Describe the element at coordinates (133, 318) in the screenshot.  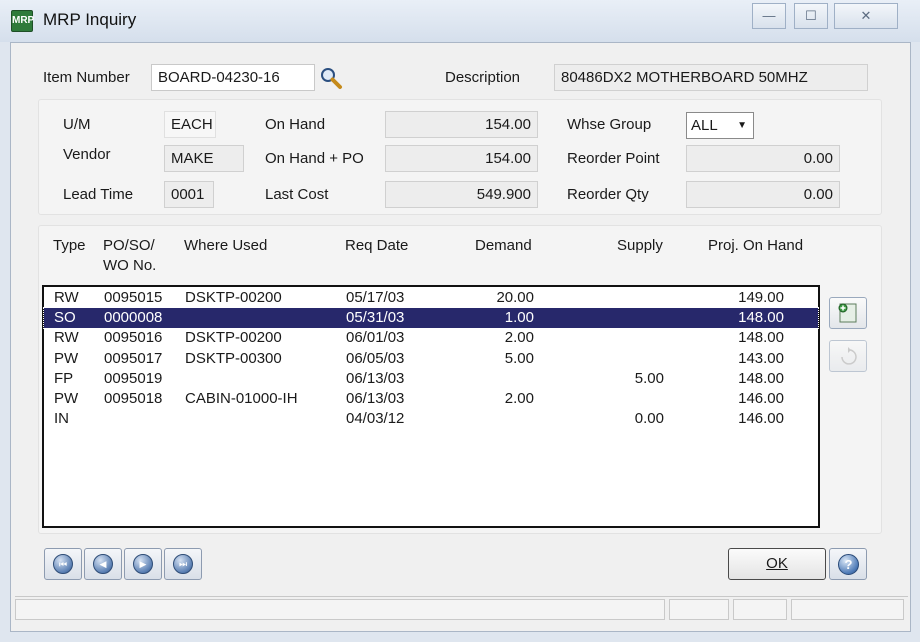
I see `cell-order-number: 0000008` at that location.